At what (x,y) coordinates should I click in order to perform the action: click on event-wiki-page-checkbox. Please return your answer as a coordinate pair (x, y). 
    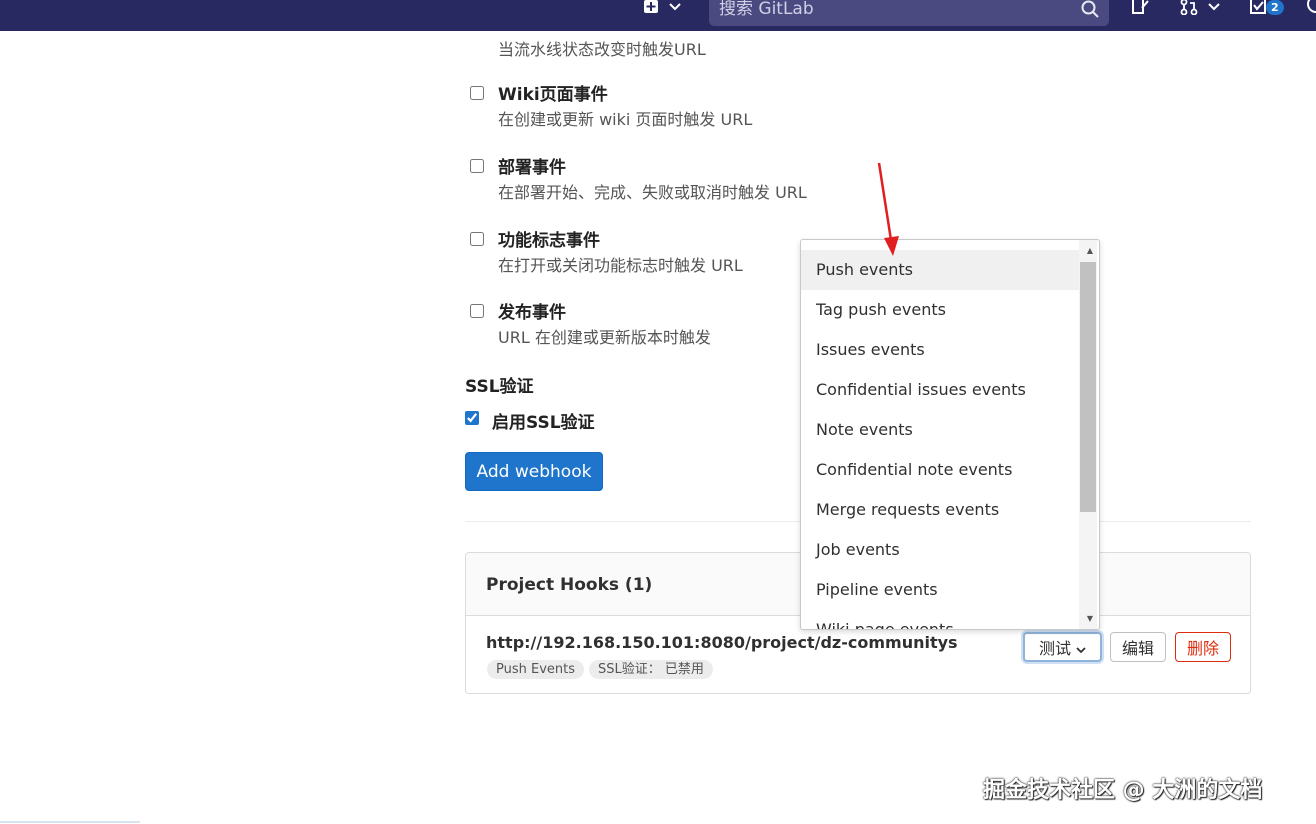
    Looking at the image, I should click on (477, 93).